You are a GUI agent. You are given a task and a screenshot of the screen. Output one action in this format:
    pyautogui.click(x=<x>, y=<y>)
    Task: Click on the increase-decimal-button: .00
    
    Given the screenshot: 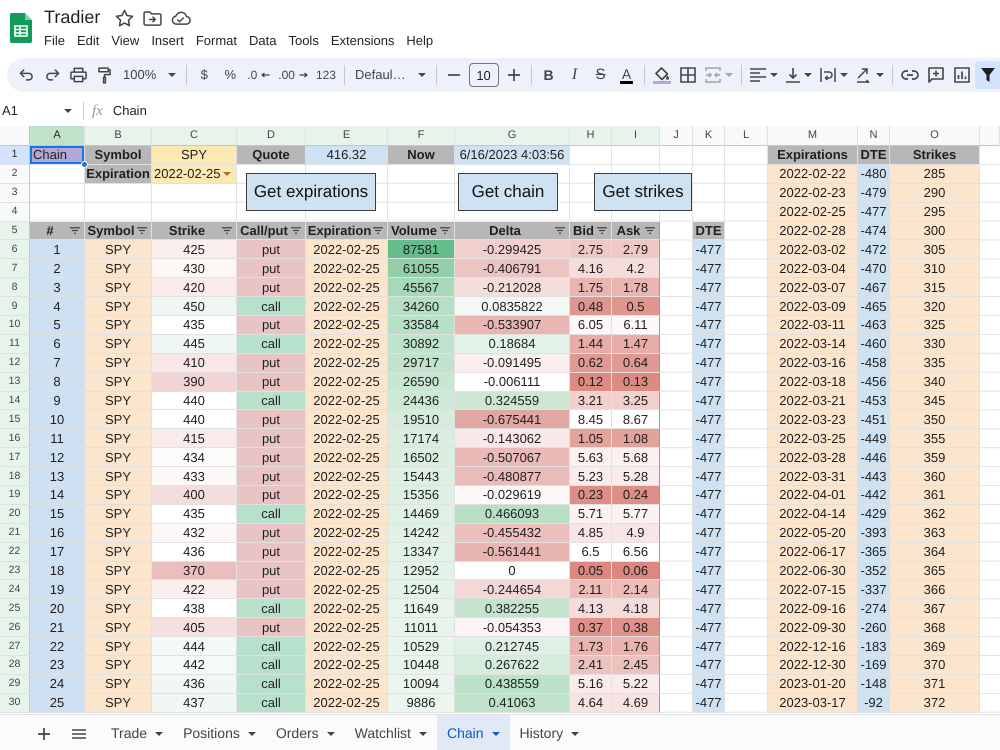 What is the action you would take?
    pyautogui.click(x=293, y=75)
    